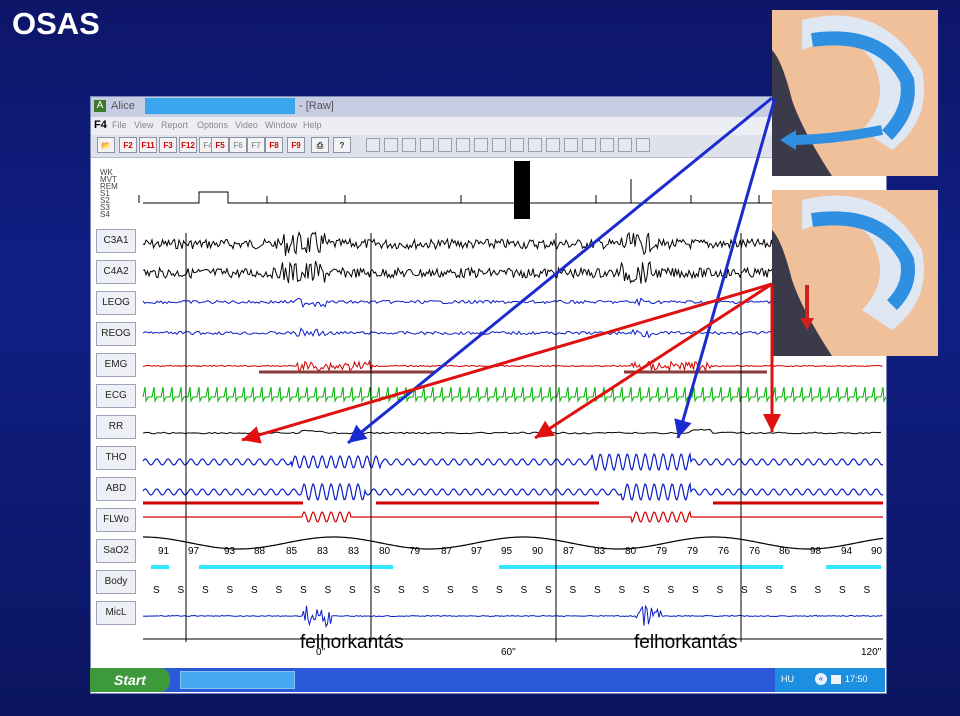  What do you see at coordinates (512, 431) in the screenshot?
I see `rr-trace` at bounding box center [512, 431].